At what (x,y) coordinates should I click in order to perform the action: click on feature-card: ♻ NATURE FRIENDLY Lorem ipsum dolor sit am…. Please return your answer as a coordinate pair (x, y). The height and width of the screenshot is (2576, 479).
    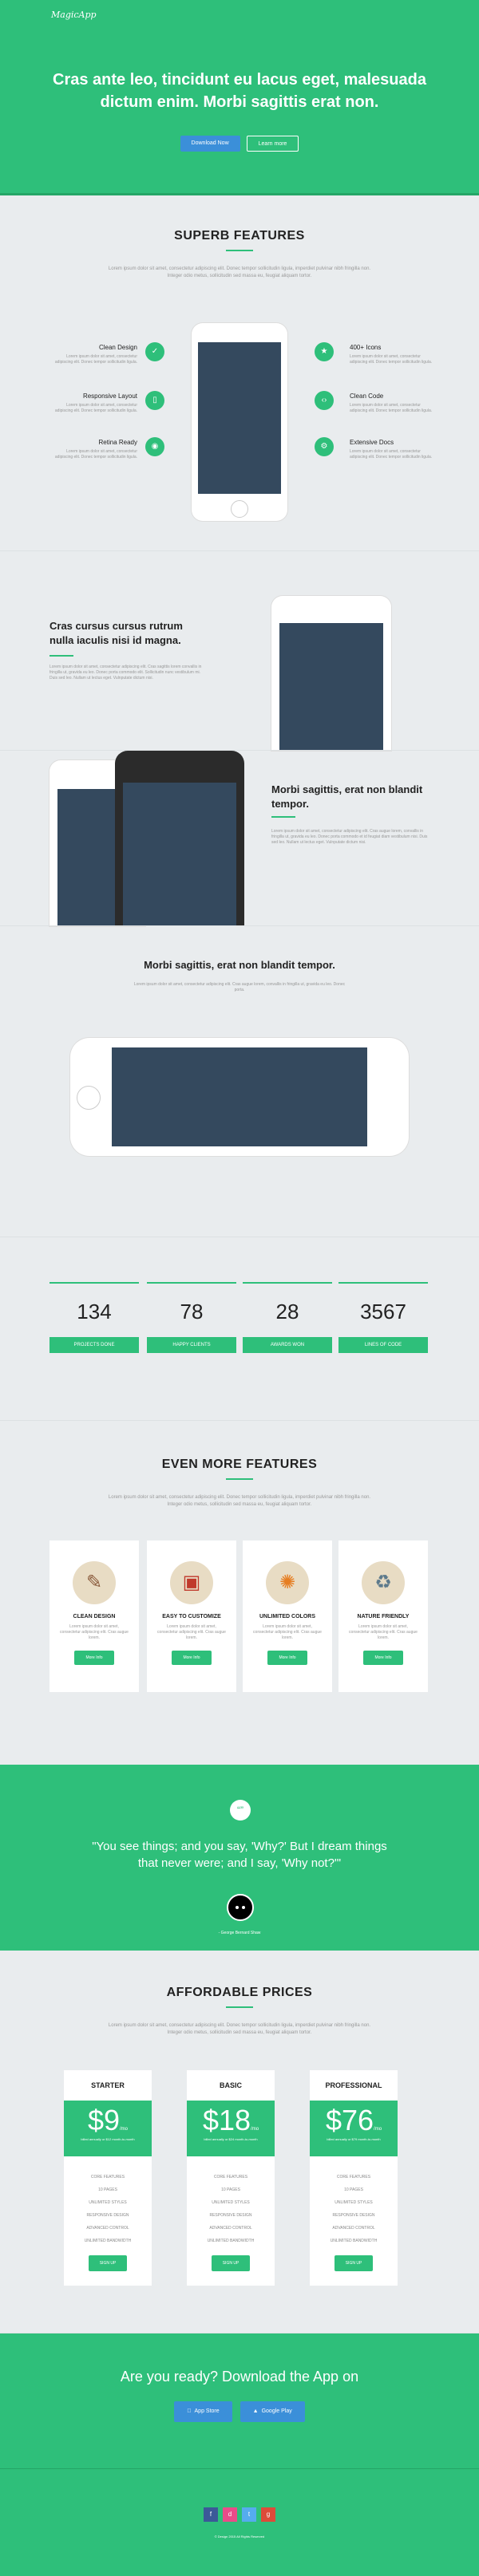
    Looking at the image, I should click on (383, 1616).